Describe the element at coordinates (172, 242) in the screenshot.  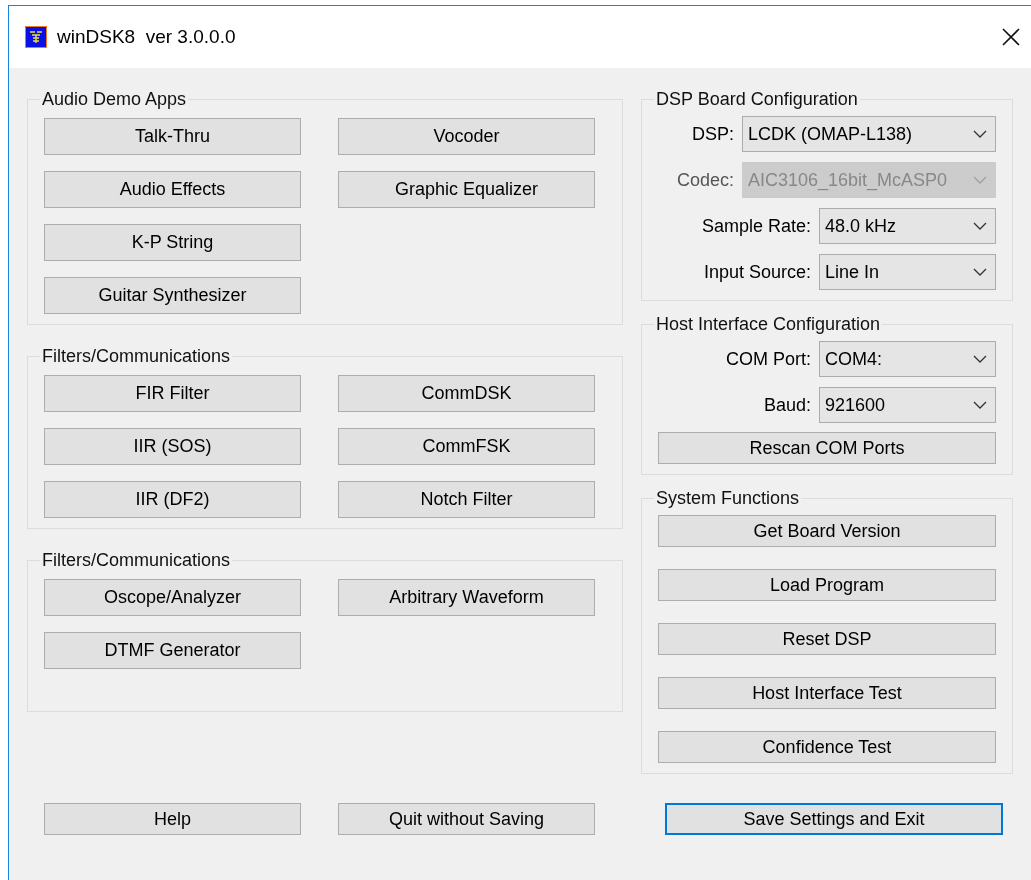
I see `app-button: K-P String` at that location.